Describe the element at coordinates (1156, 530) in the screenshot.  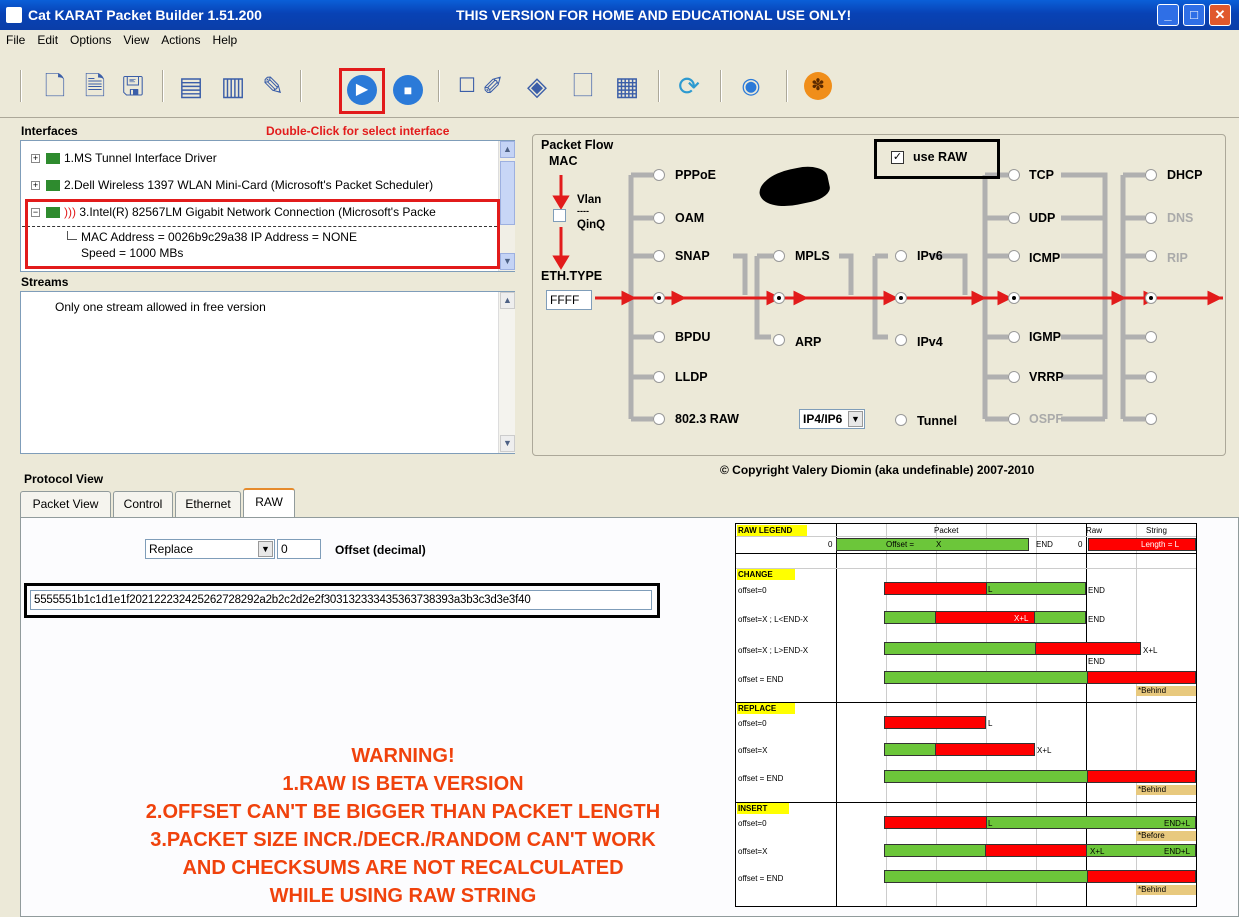
I see `legend-string-header: String` at that location.